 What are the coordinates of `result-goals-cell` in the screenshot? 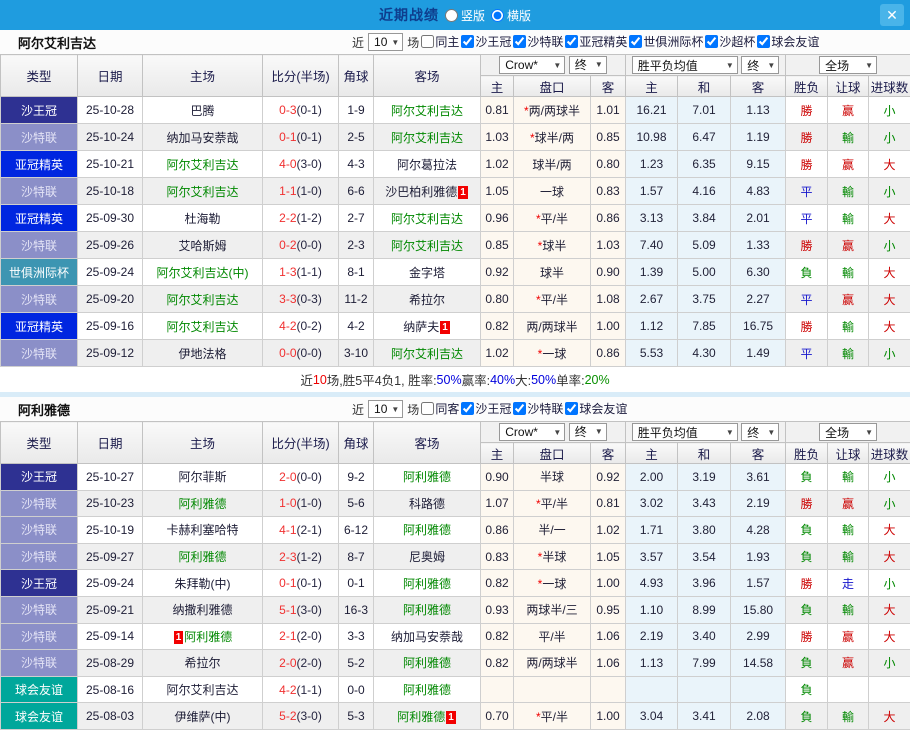 It's located at (889, 689).